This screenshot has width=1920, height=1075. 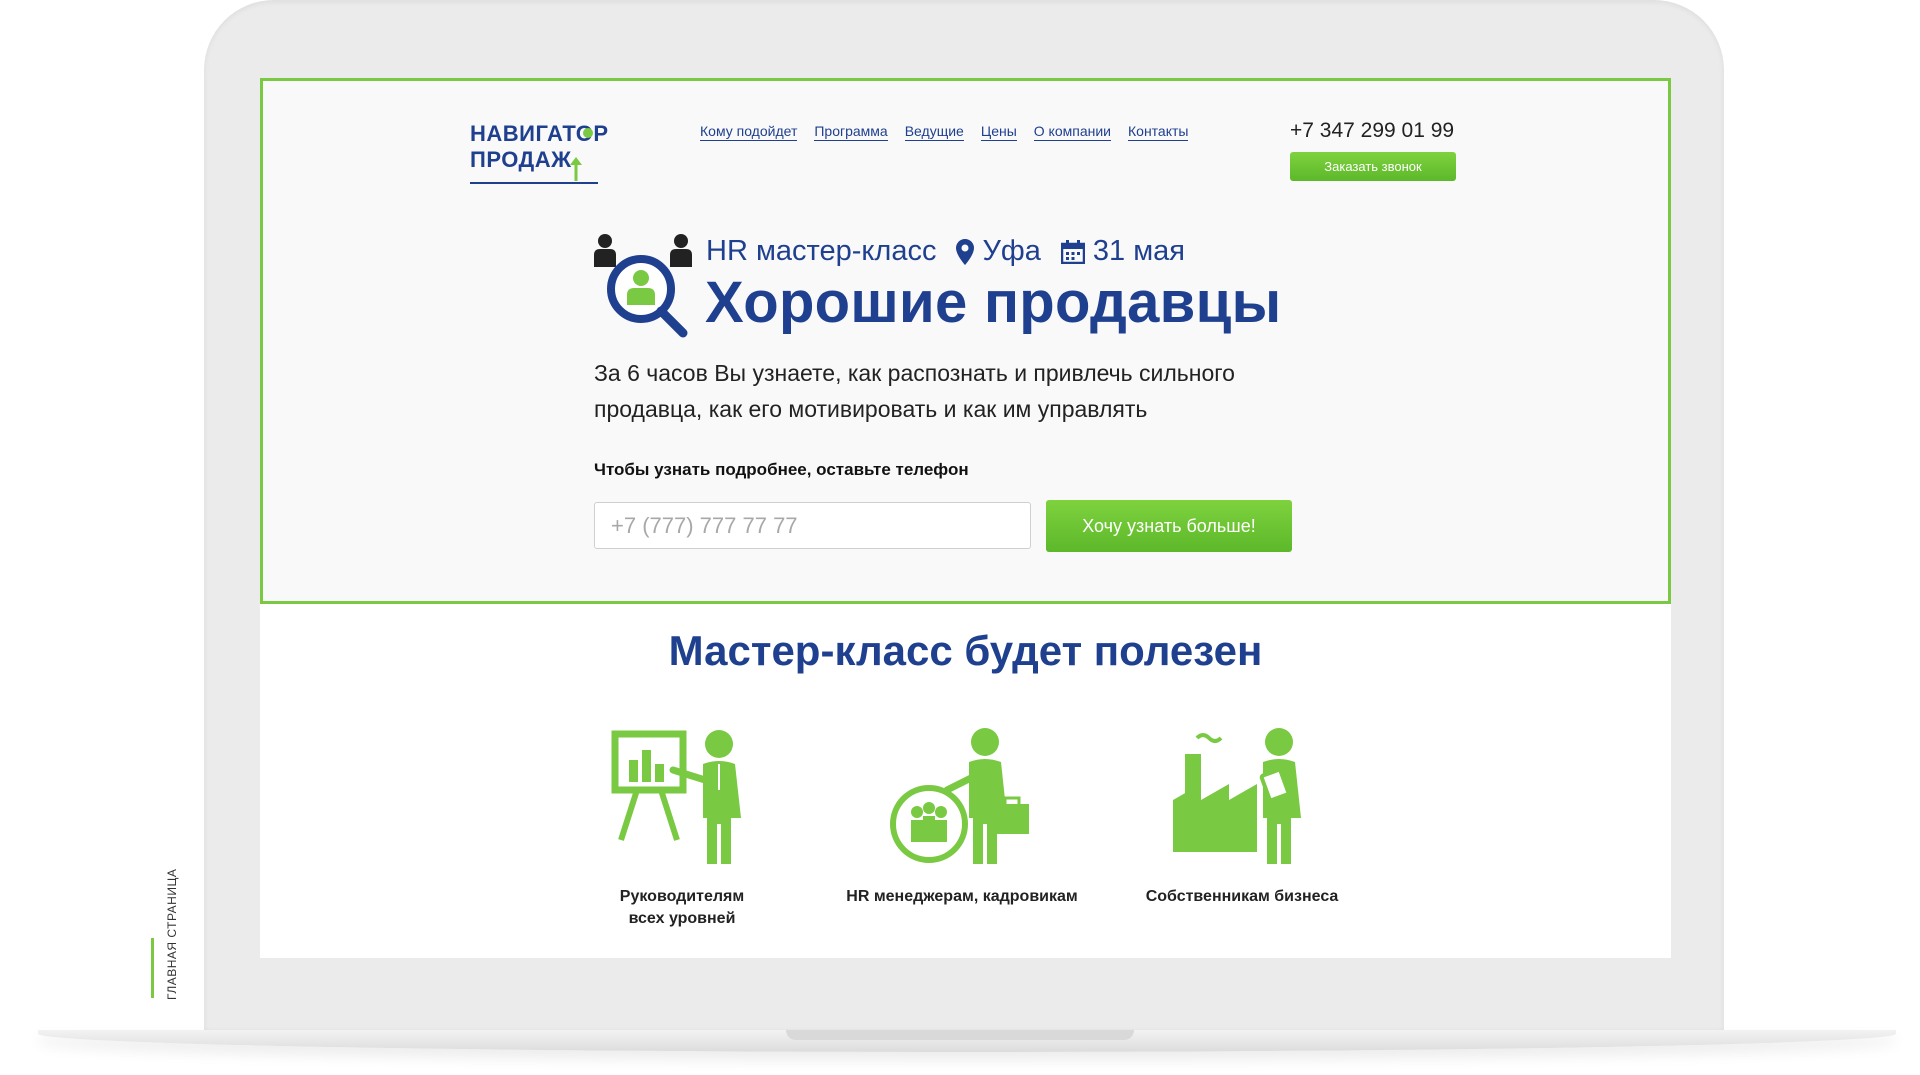 I want to click on logo: НАВИГАТОР ПРОДАЖ, so click(x=539, y=152).